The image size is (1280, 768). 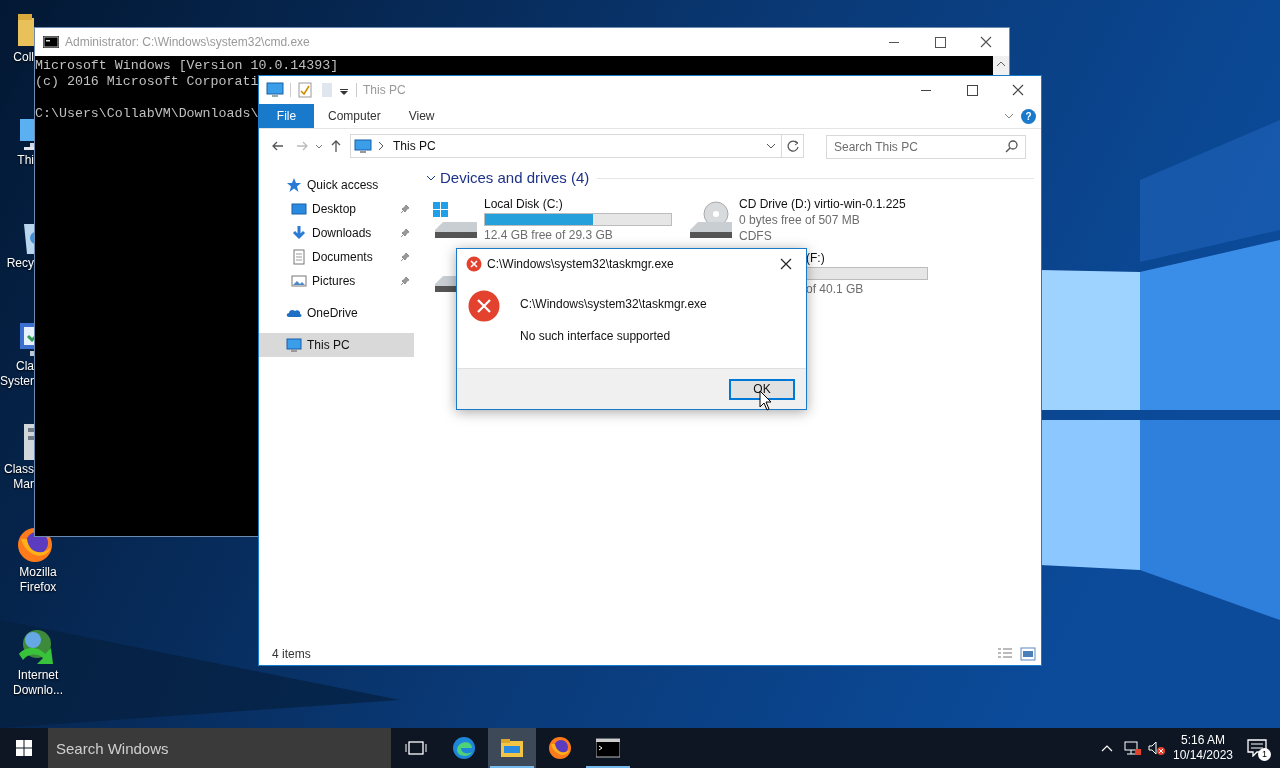 What do you see at coordinates (187, 42) in the screenshot?
I see `window-title: Administrator: C:\Windows\system32\cmd.exe` at bounding box center [187, 42].